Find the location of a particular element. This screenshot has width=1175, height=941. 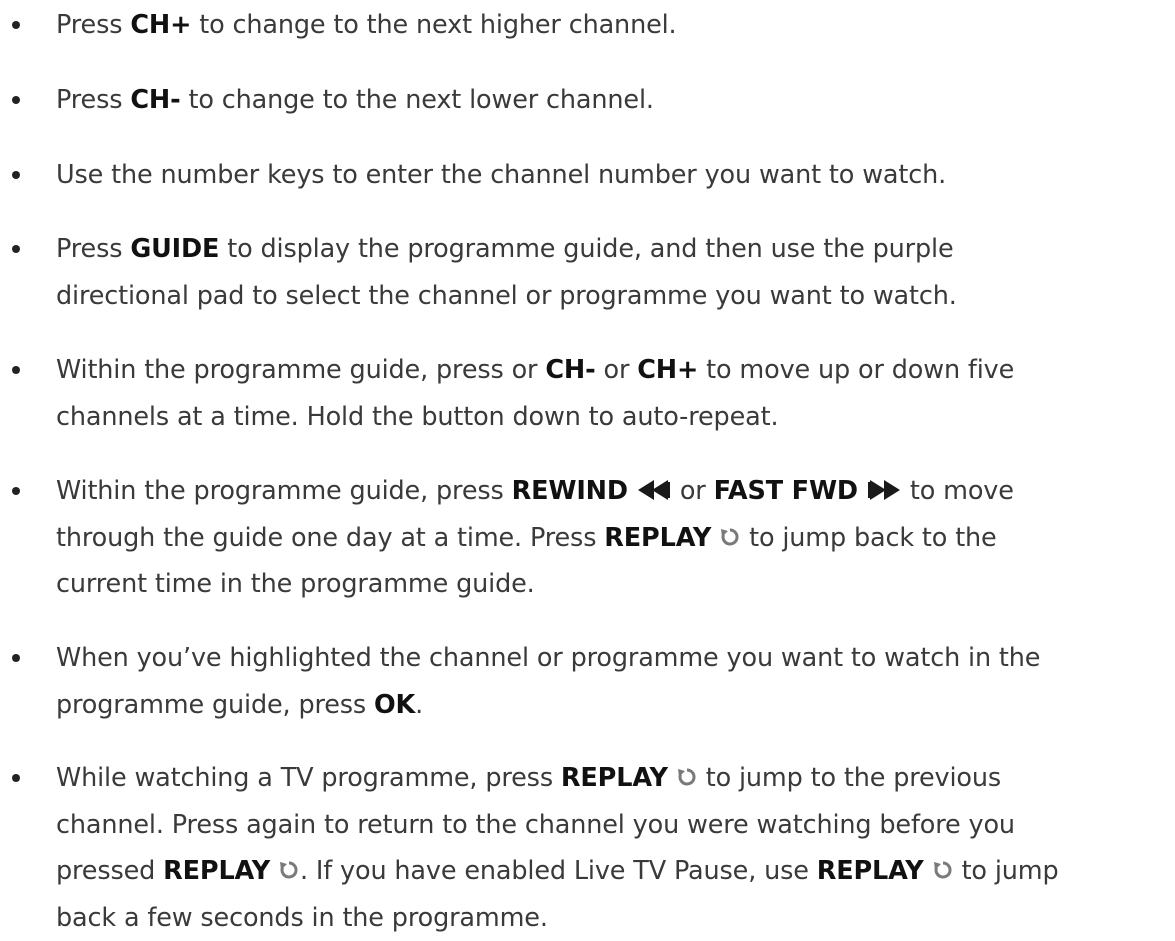

key-ok: OK is located at coordinates (395, 704).